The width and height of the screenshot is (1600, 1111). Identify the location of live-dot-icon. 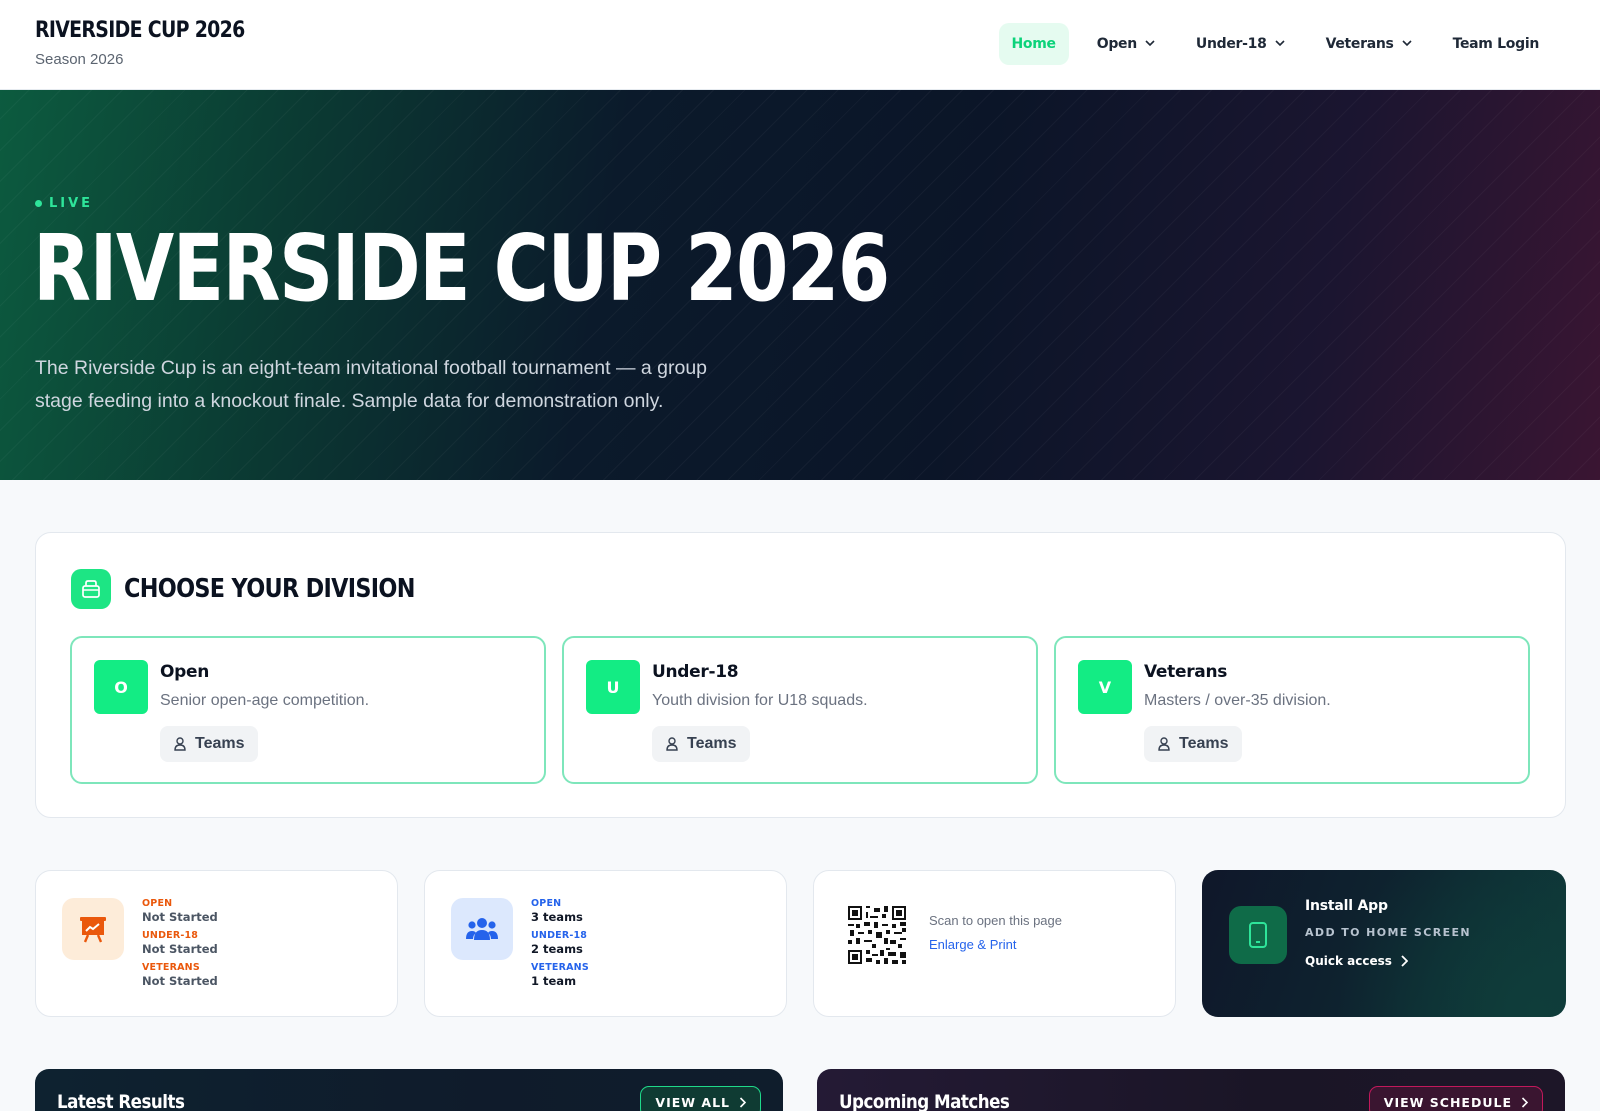
(38, 203).